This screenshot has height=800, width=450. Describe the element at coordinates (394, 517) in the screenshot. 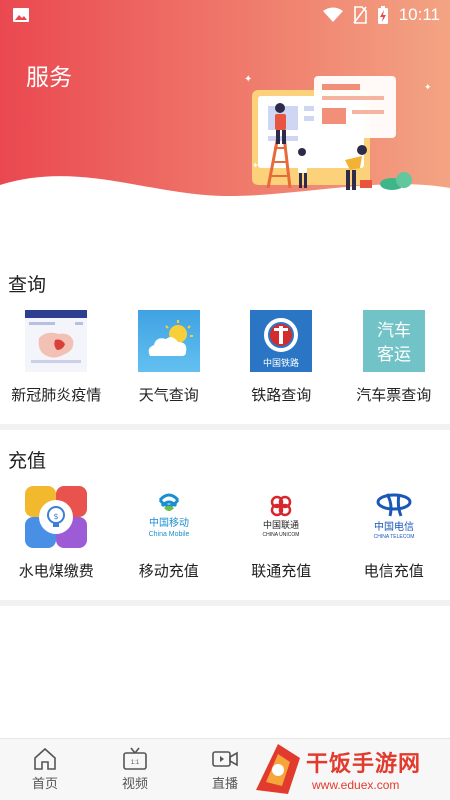

I see `china-telecom-logo-icon: 中国电信 CHINA TELECOM` at that location.